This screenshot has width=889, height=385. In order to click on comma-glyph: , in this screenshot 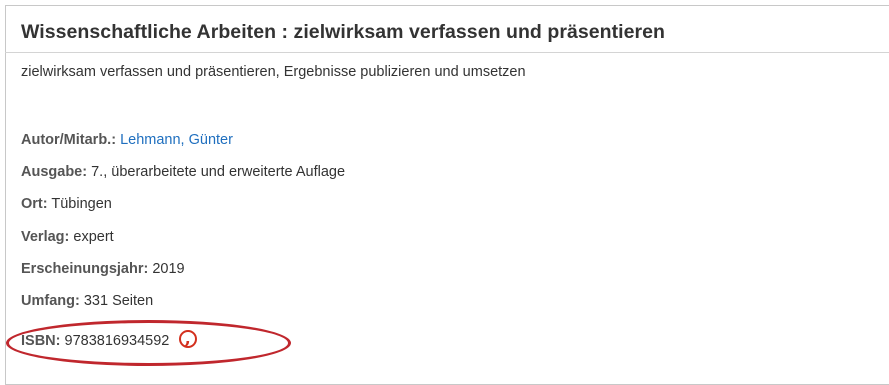, I will do `click(188, 338)`.